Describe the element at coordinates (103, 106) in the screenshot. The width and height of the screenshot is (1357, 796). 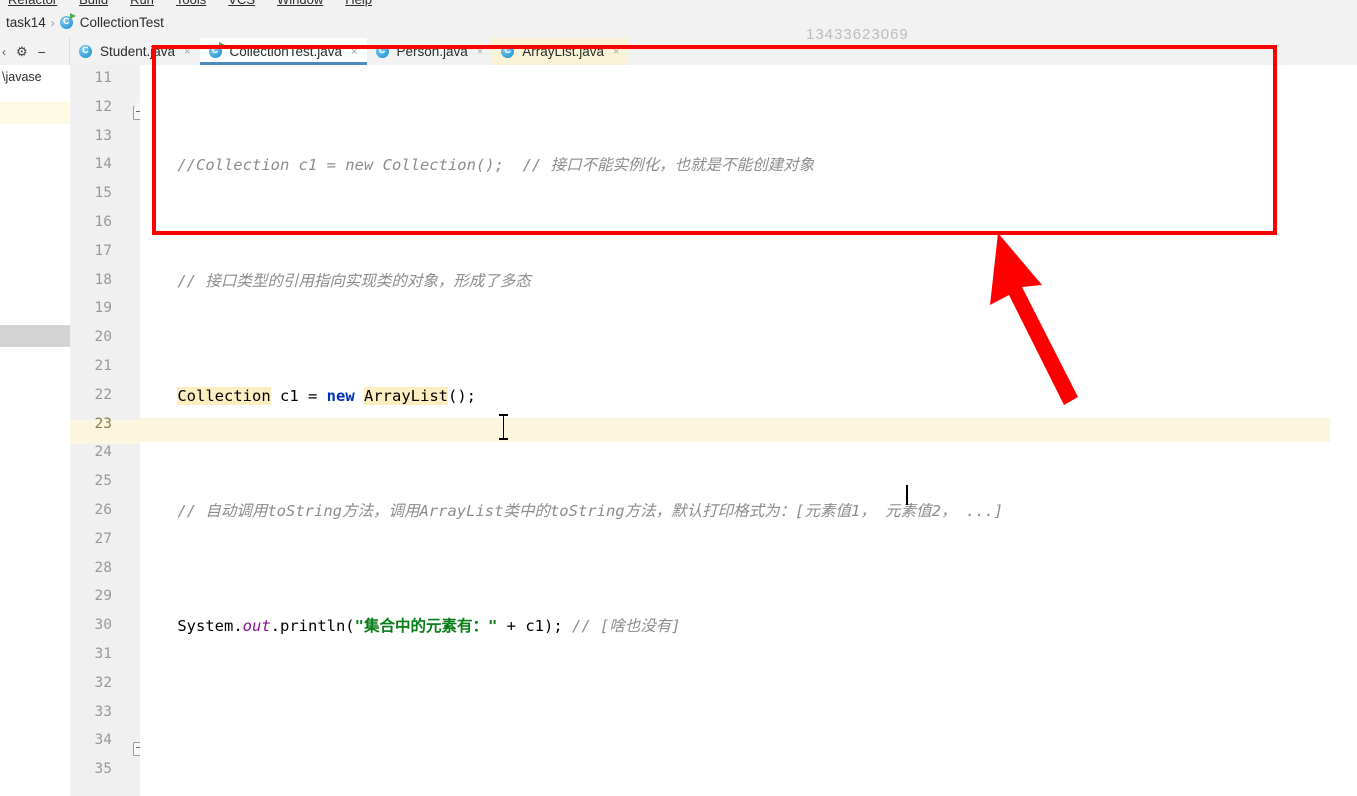
I see `line-number-12: 12` at that location.